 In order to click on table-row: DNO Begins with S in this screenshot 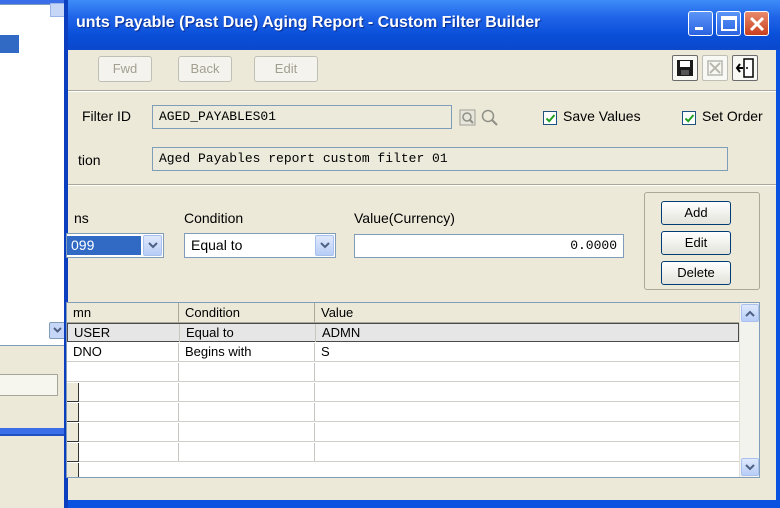, I will do `click(403, 352)`.